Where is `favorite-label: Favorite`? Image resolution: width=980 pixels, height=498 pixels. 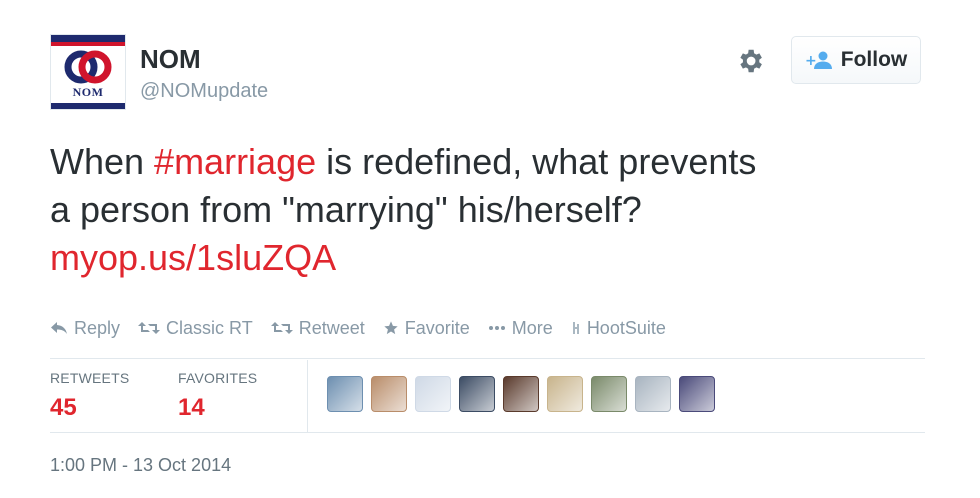 favorite-label: Favorite is located at coordinates (437, 327).